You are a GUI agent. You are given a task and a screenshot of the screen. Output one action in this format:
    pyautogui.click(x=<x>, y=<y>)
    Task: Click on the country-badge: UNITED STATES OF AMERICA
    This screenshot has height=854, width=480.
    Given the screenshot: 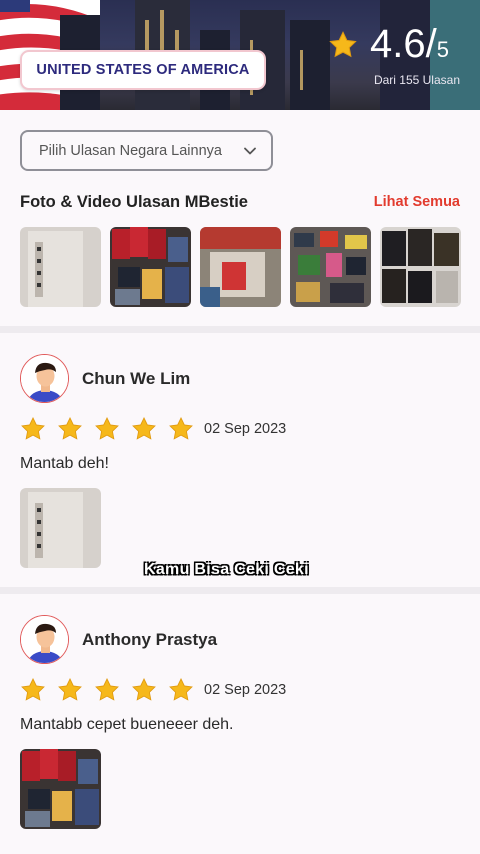 What is the action you would take?
    pyautogui.click(x=143, y=70)
    